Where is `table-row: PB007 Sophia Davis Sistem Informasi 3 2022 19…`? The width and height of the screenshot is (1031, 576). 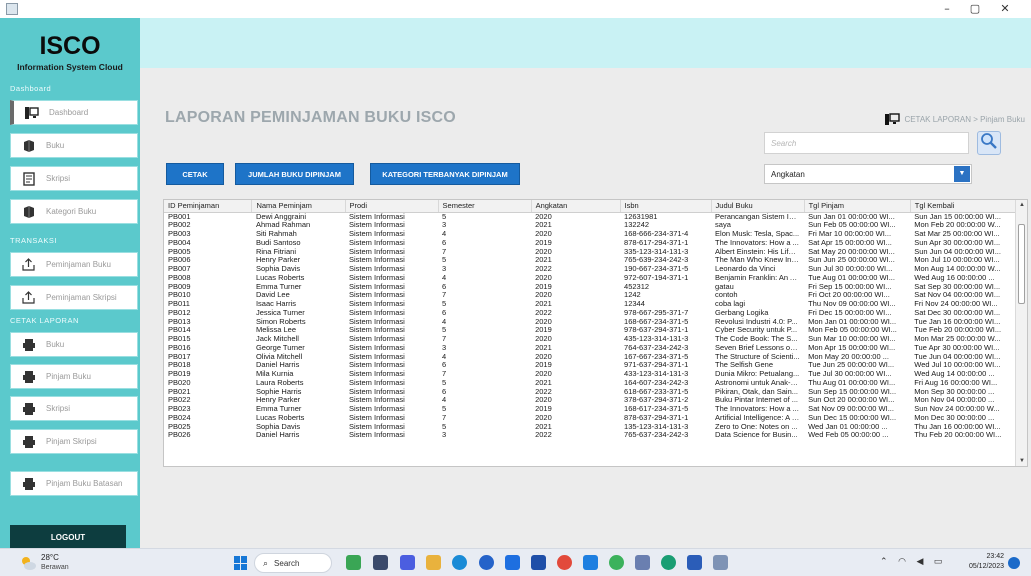
table-row: PB007 Sophia Davis Sistem Informasi 3 2022 19… is located at coordinates (590, 269).